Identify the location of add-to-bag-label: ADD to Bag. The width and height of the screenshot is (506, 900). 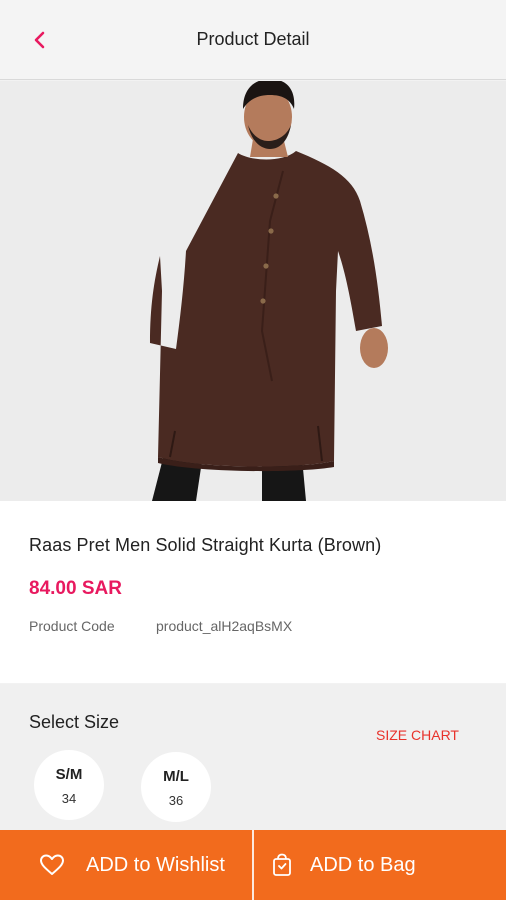
(363, 864).